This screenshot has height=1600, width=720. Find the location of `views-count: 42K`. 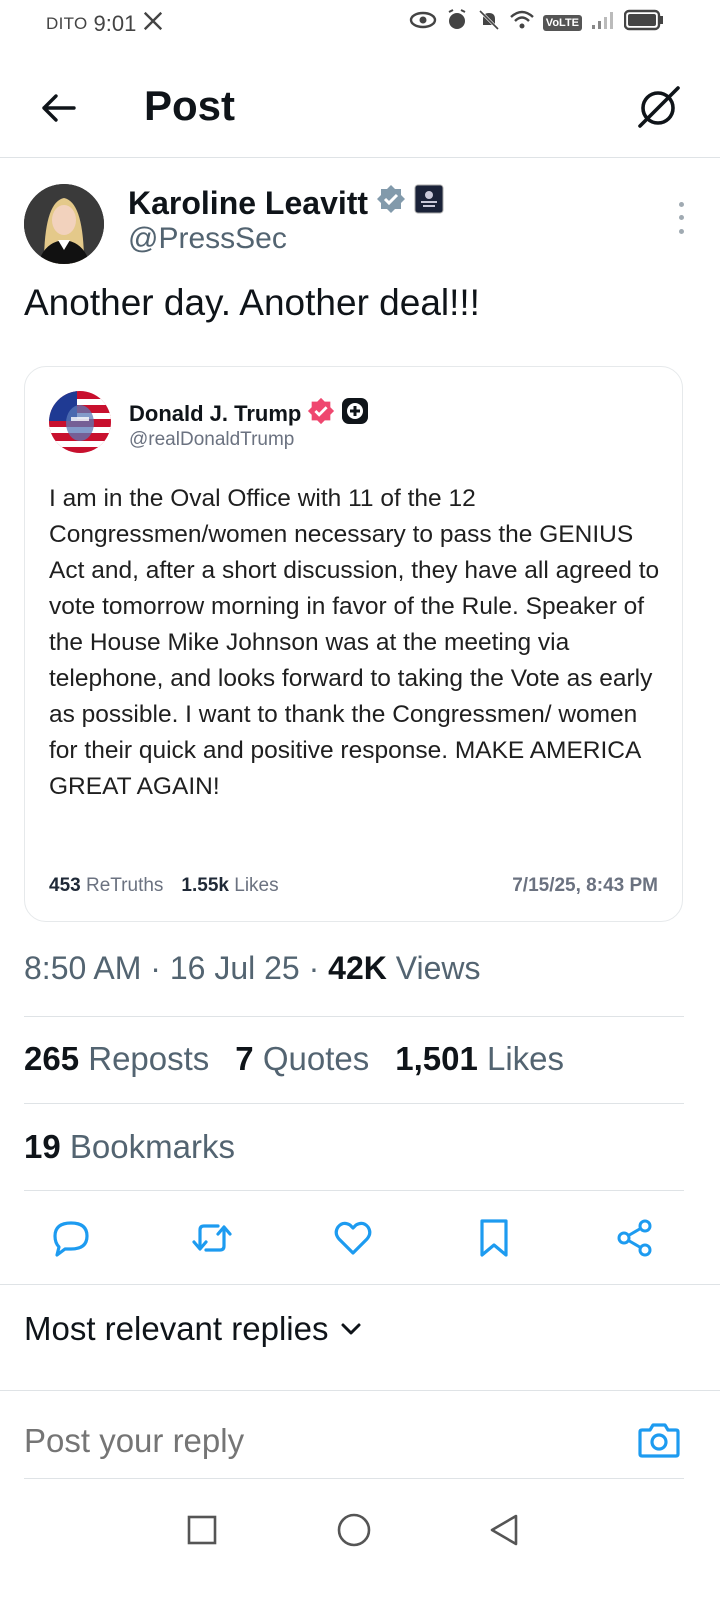

views-count: 42K is located at coordinates (357, 968).